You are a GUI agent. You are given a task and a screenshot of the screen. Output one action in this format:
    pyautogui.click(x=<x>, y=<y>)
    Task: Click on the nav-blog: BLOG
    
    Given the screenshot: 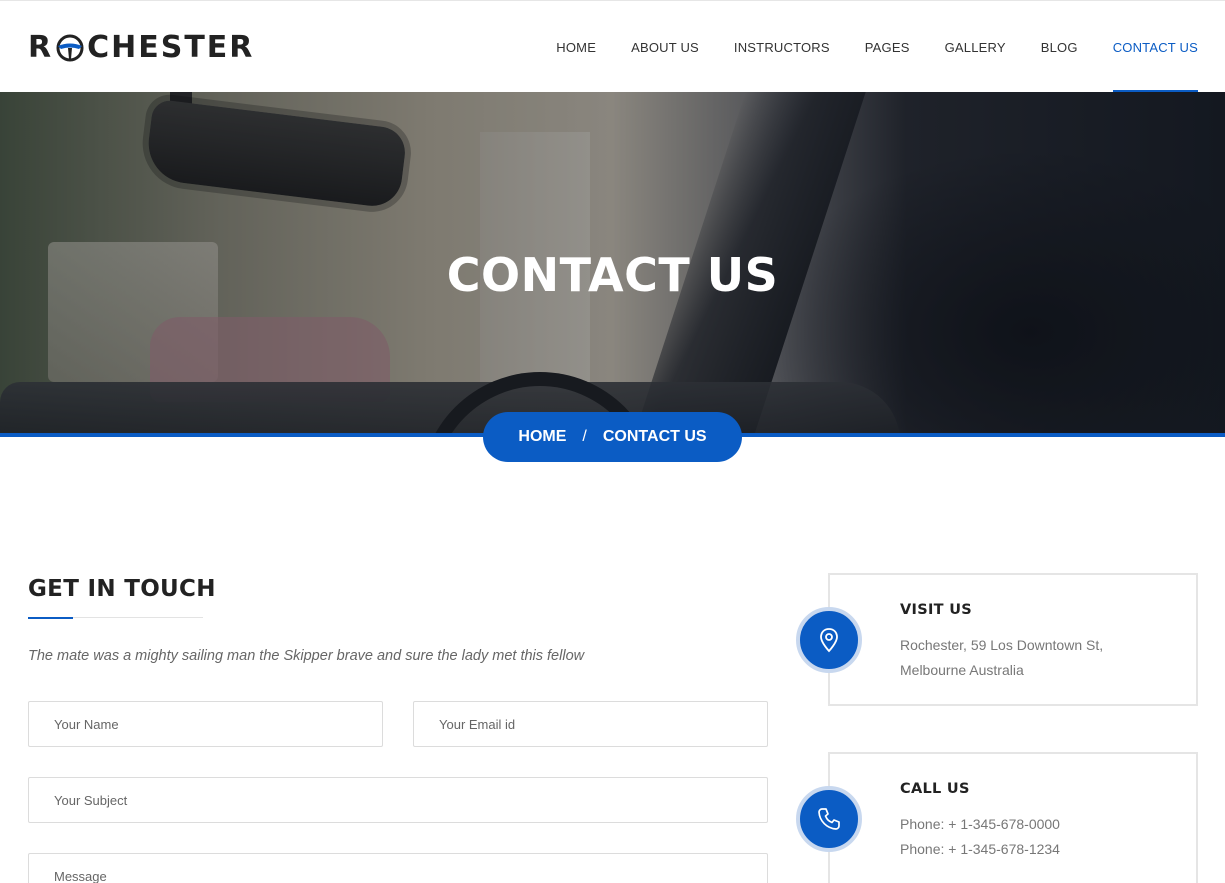 What is the action you would take?
    pyautogui.click(x=1059, y=47)
    